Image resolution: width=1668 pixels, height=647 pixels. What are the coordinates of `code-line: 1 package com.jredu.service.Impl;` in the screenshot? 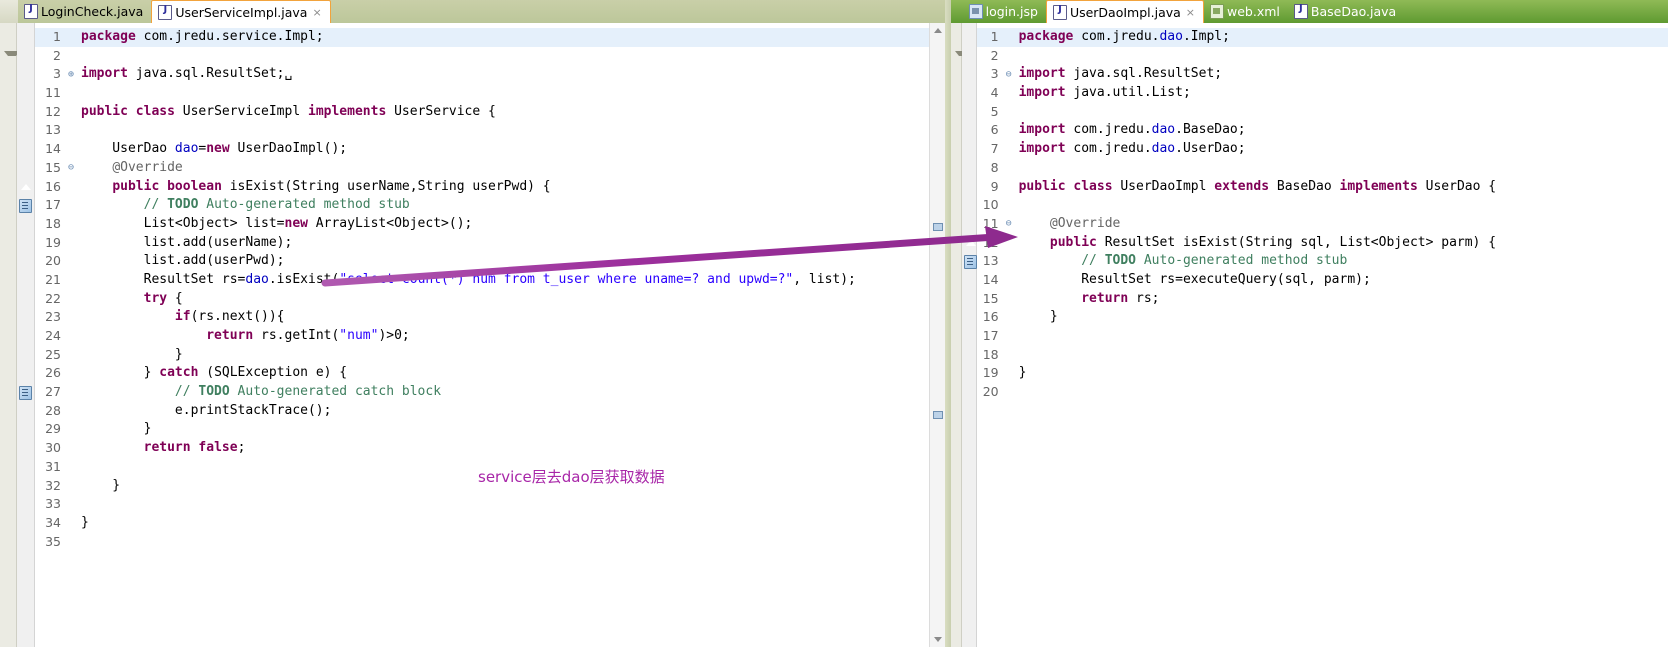 It's located at (482, 37).